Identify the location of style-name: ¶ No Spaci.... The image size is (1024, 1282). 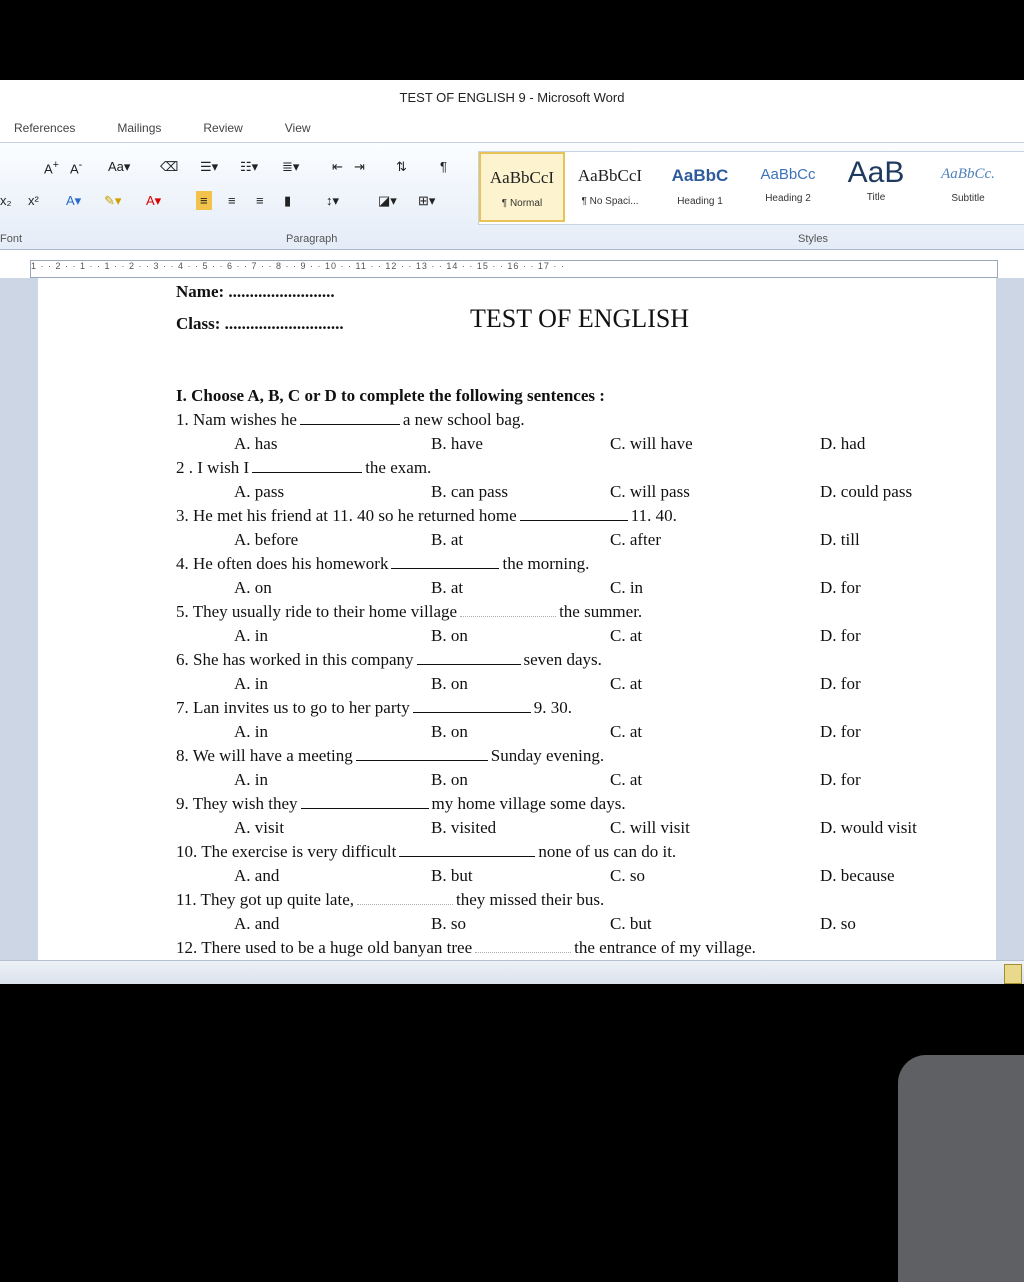
(610, 201).